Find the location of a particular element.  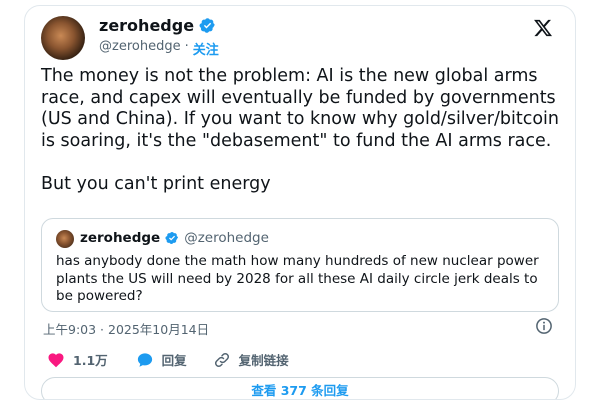

quoted-author-handle: @zerohedge is located at coordinates (226, 238).